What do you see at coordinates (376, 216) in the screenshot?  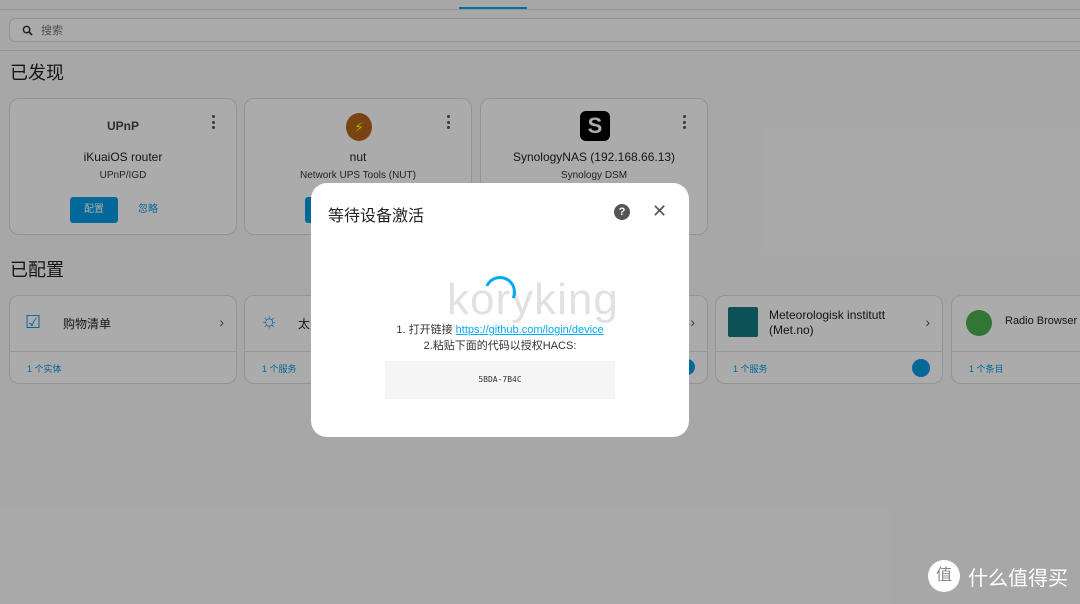 I see `dialog-title: 等待设备激活` at bounding box center [376, 216].